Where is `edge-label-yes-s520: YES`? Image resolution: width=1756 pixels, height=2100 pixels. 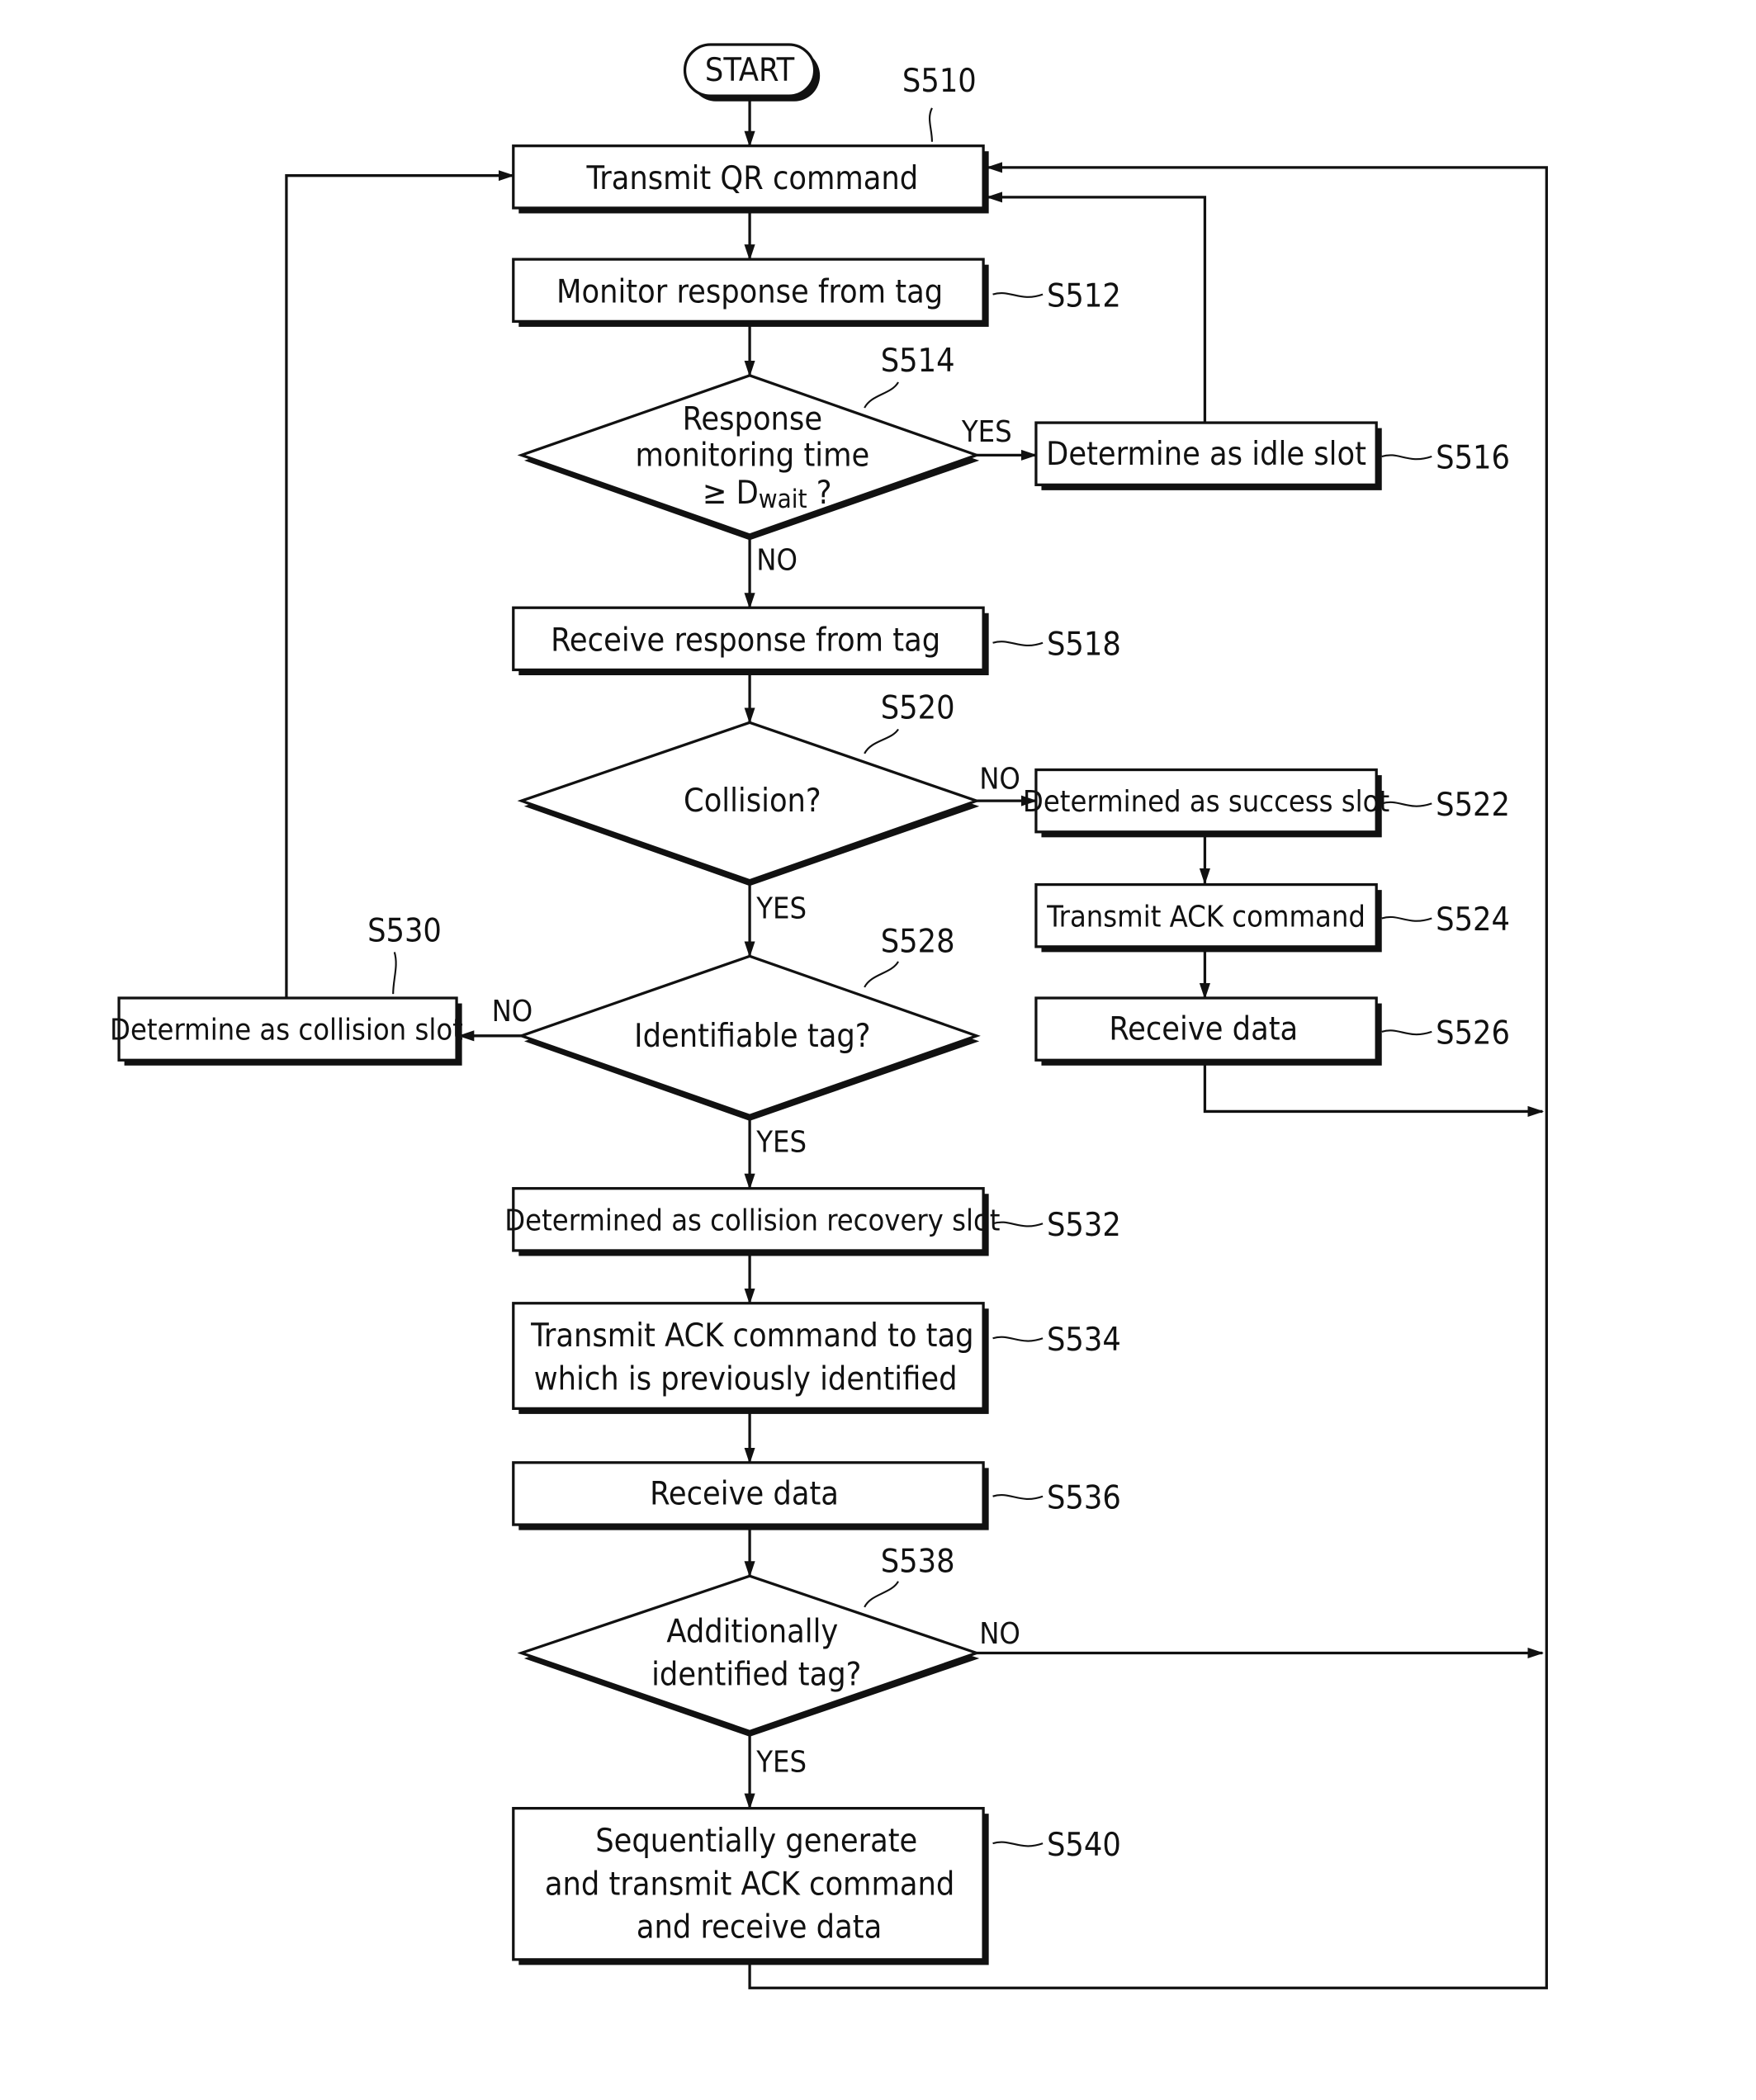 edge-label-yes-s520: YES is located at coordinates (781, 908).